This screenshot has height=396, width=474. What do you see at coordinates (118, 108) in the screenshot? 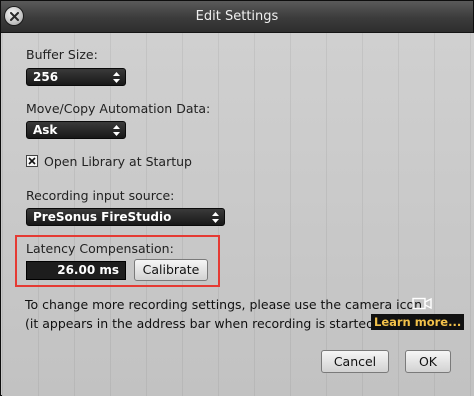
I see `automation-label: Move/Copy Automation Data:` at bounding box center [118, 108].